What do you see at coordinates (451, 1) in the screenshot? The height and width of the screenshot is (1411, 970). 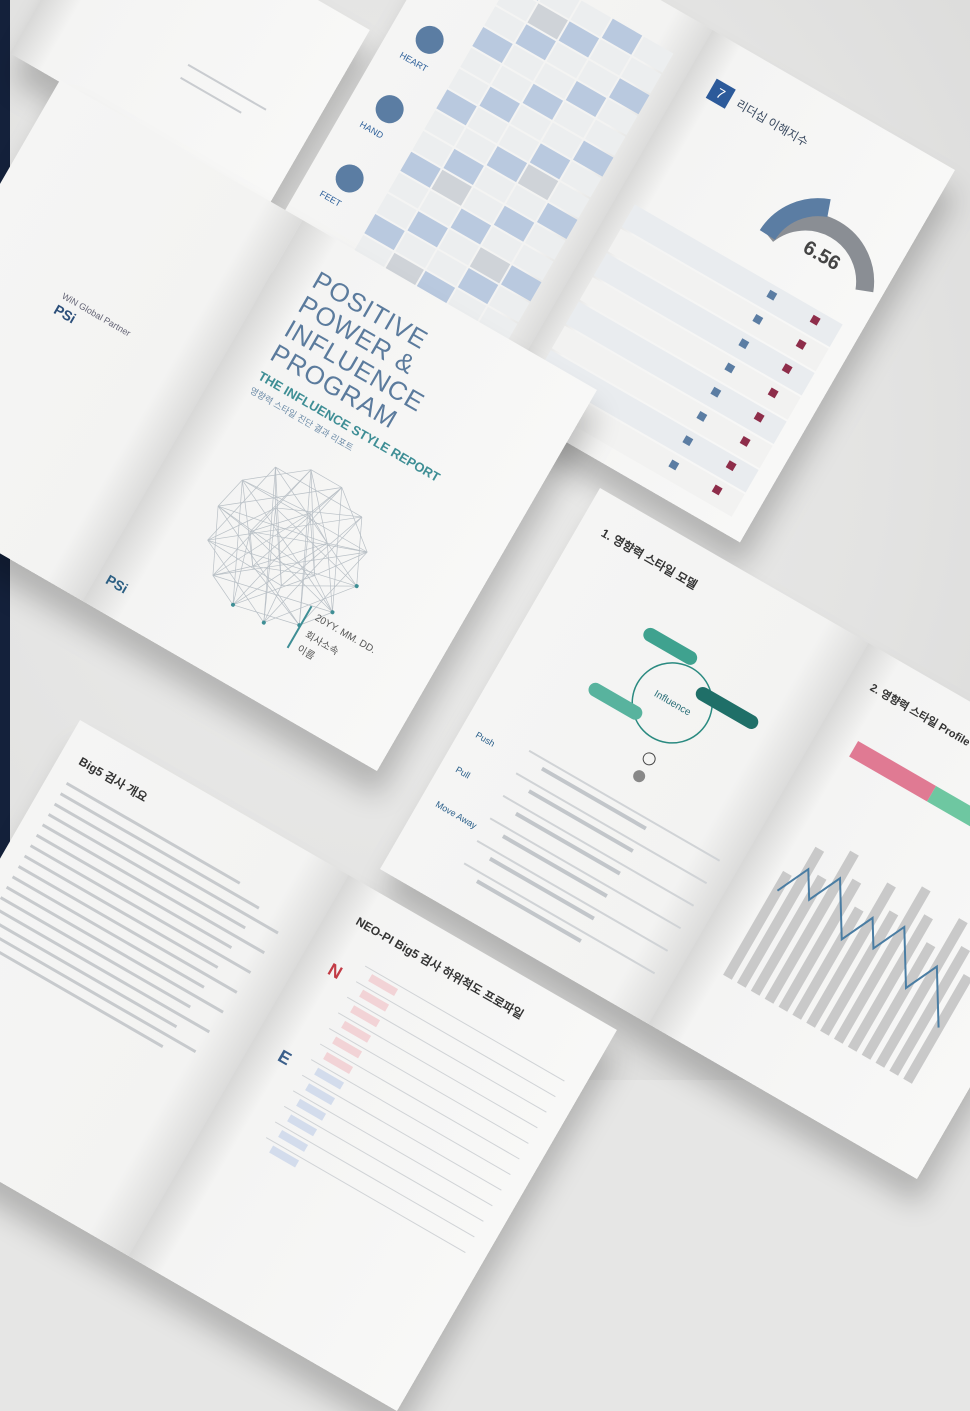 I see `hhhf-label: HEAD` at bounding box center [451, 1].